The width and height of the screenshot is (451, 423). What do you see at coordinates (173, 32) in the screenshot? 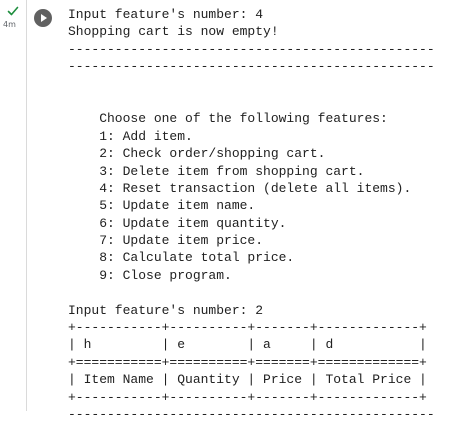
I see `output-line: Shopping cart is now empty!` at bounding box center [173, 32].